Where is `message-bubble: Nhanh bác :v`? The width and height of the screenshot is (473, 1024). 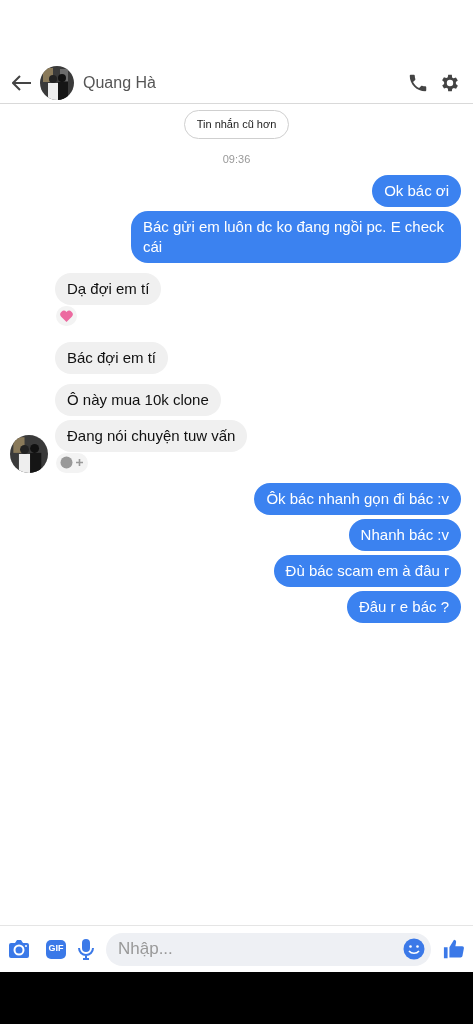 message-bubble: Nhanh bác :v is located at coordinates (404, 534).